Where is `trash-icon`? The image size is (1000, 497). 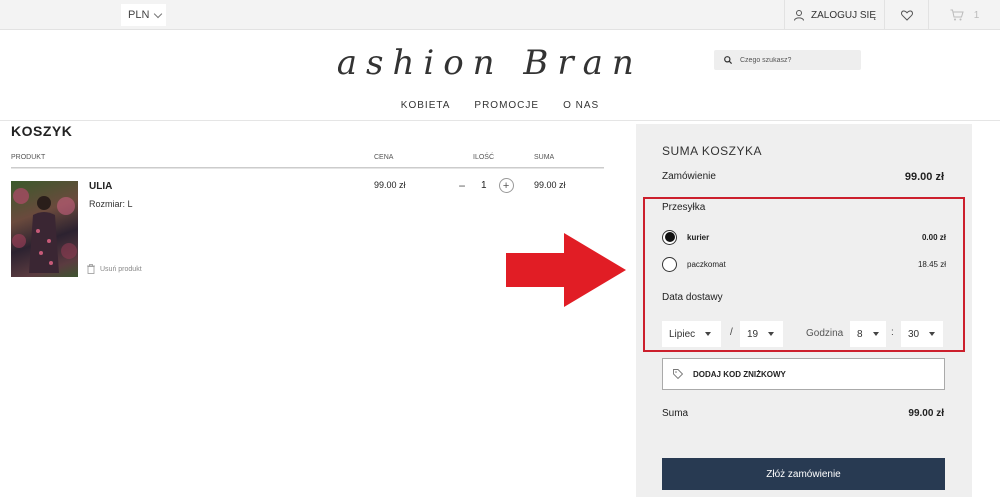 trash-icon is located at coordinates (91, 269).